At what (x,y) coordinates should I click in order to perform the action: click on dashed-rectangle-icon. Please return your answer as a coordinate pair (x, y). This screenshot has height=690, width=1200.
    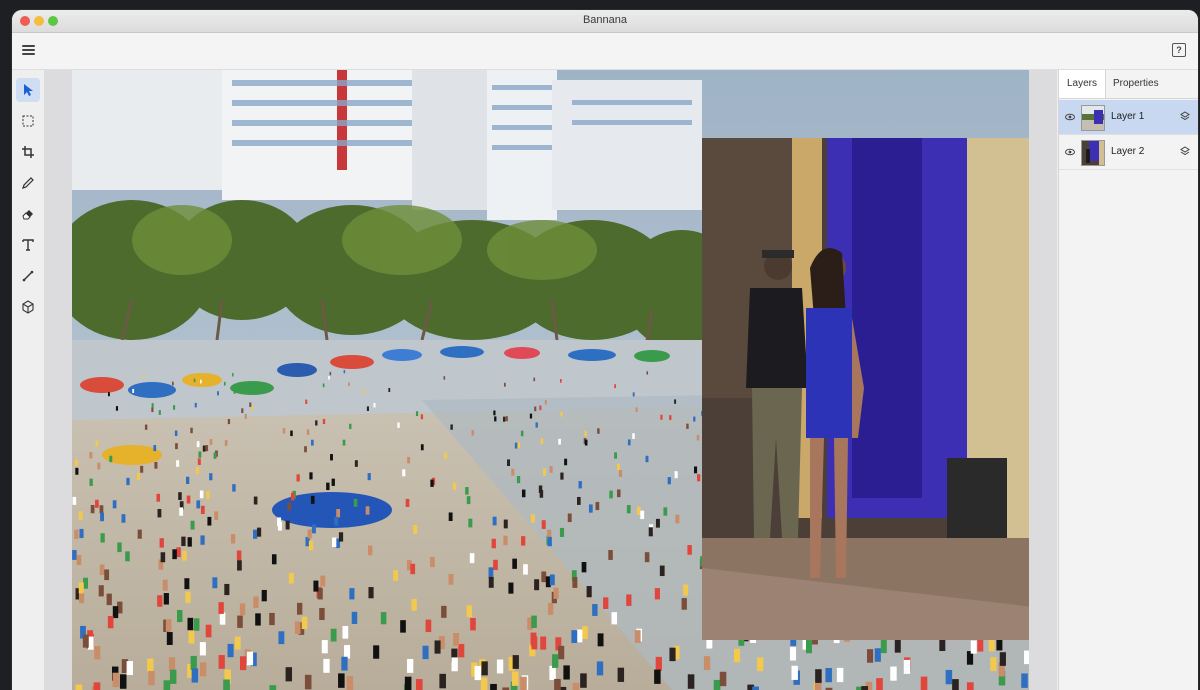
    Looking at the image, I should click on (28, 121).